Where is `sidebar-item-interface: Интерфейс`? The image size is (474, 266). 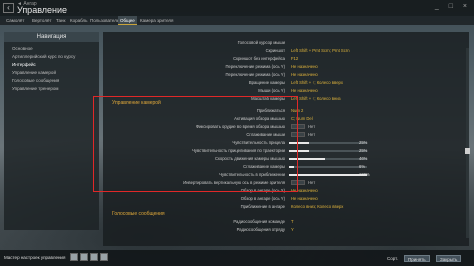 sidebar-item-interface: Интерфейс is located at coordinates (24, 64).